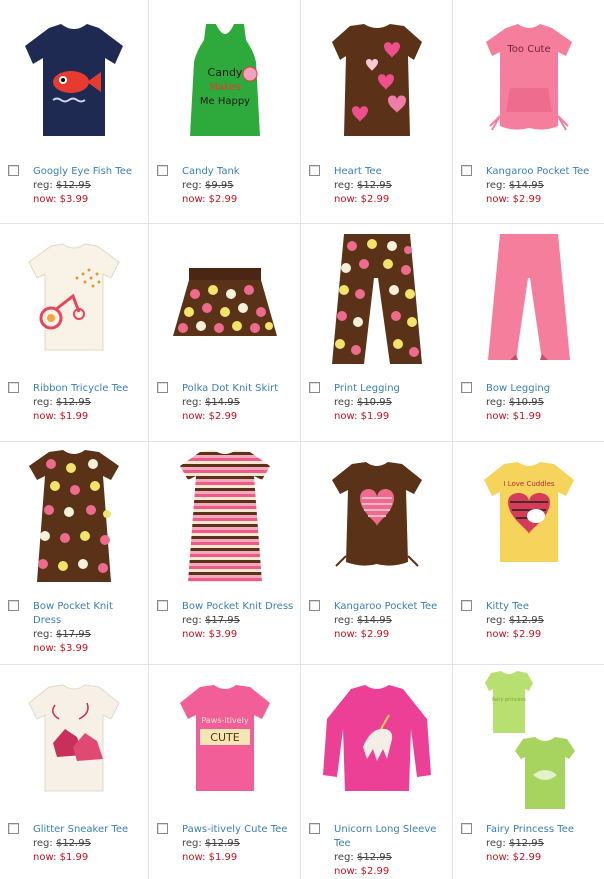 This screenshot has width=604, height=879. Describe the element at coordinates (238, 172) in the screenshot. I see `product-name-link: Candy Tank` at that location.